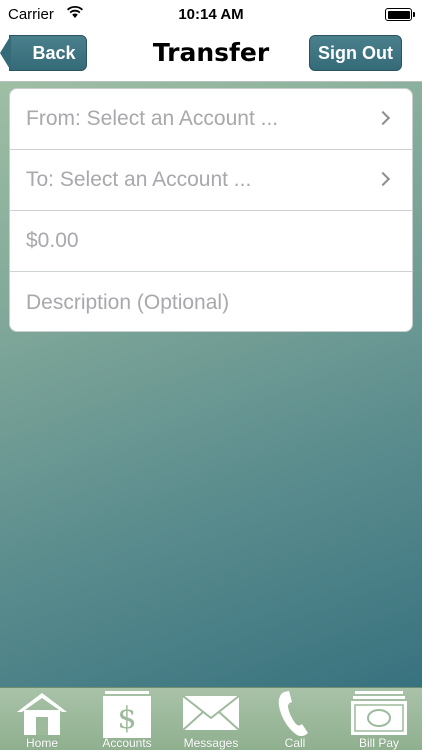 The height and width of the screenshot is (750, 422). I want to click on envelope-icon, so click(211, 713).